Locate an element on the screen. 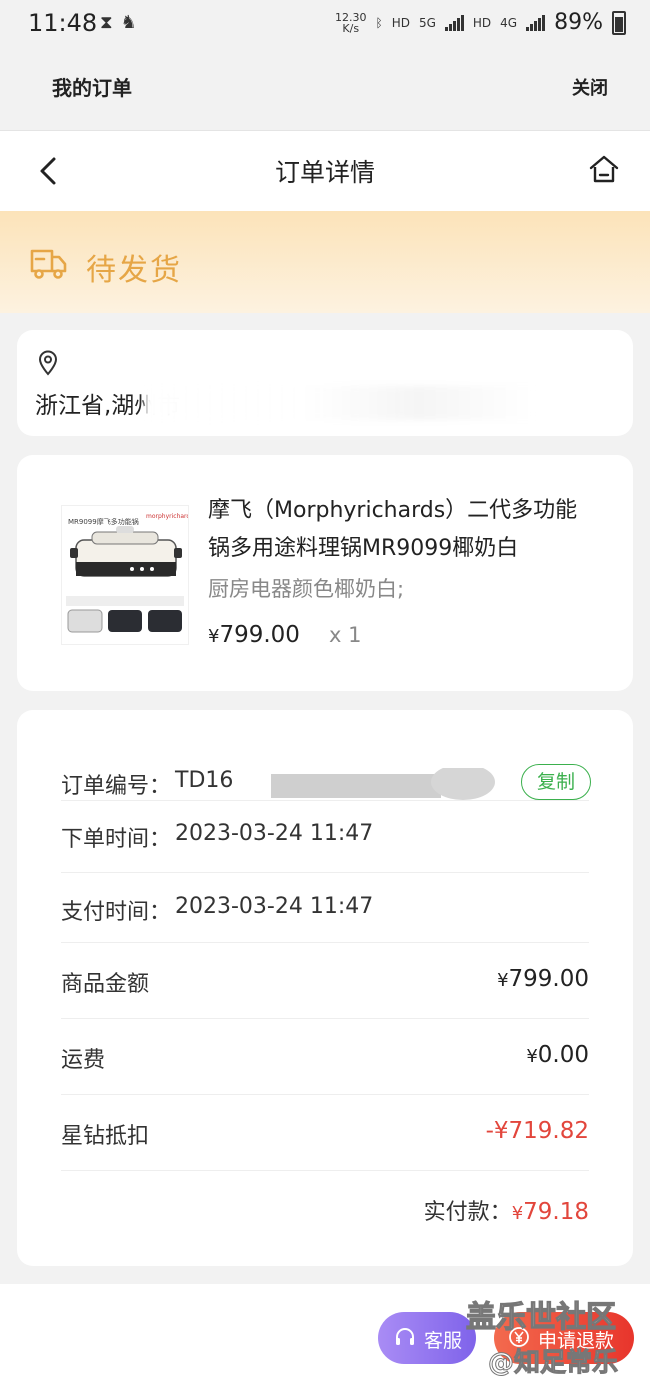 The width and height of the screenshot is (650, 1394). page-title: 订单详情 is located at coordinates (324, 172).